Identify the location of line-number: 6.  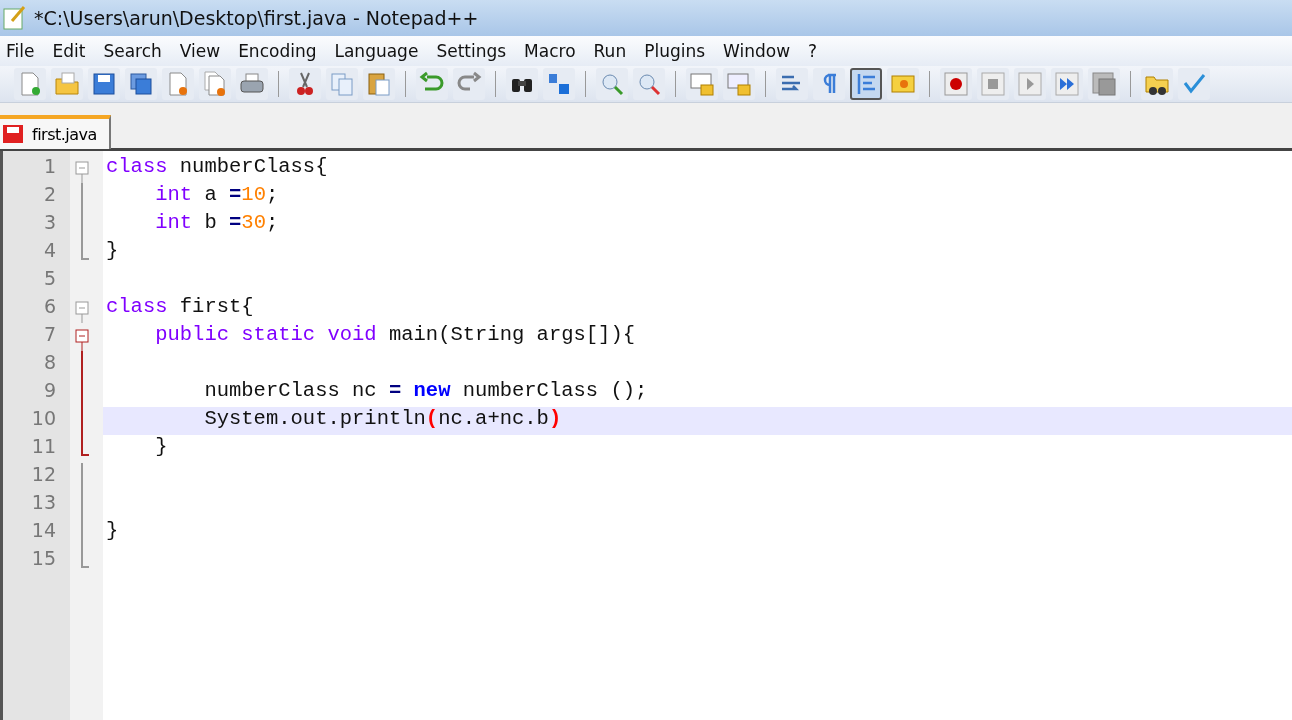
(49, 307).